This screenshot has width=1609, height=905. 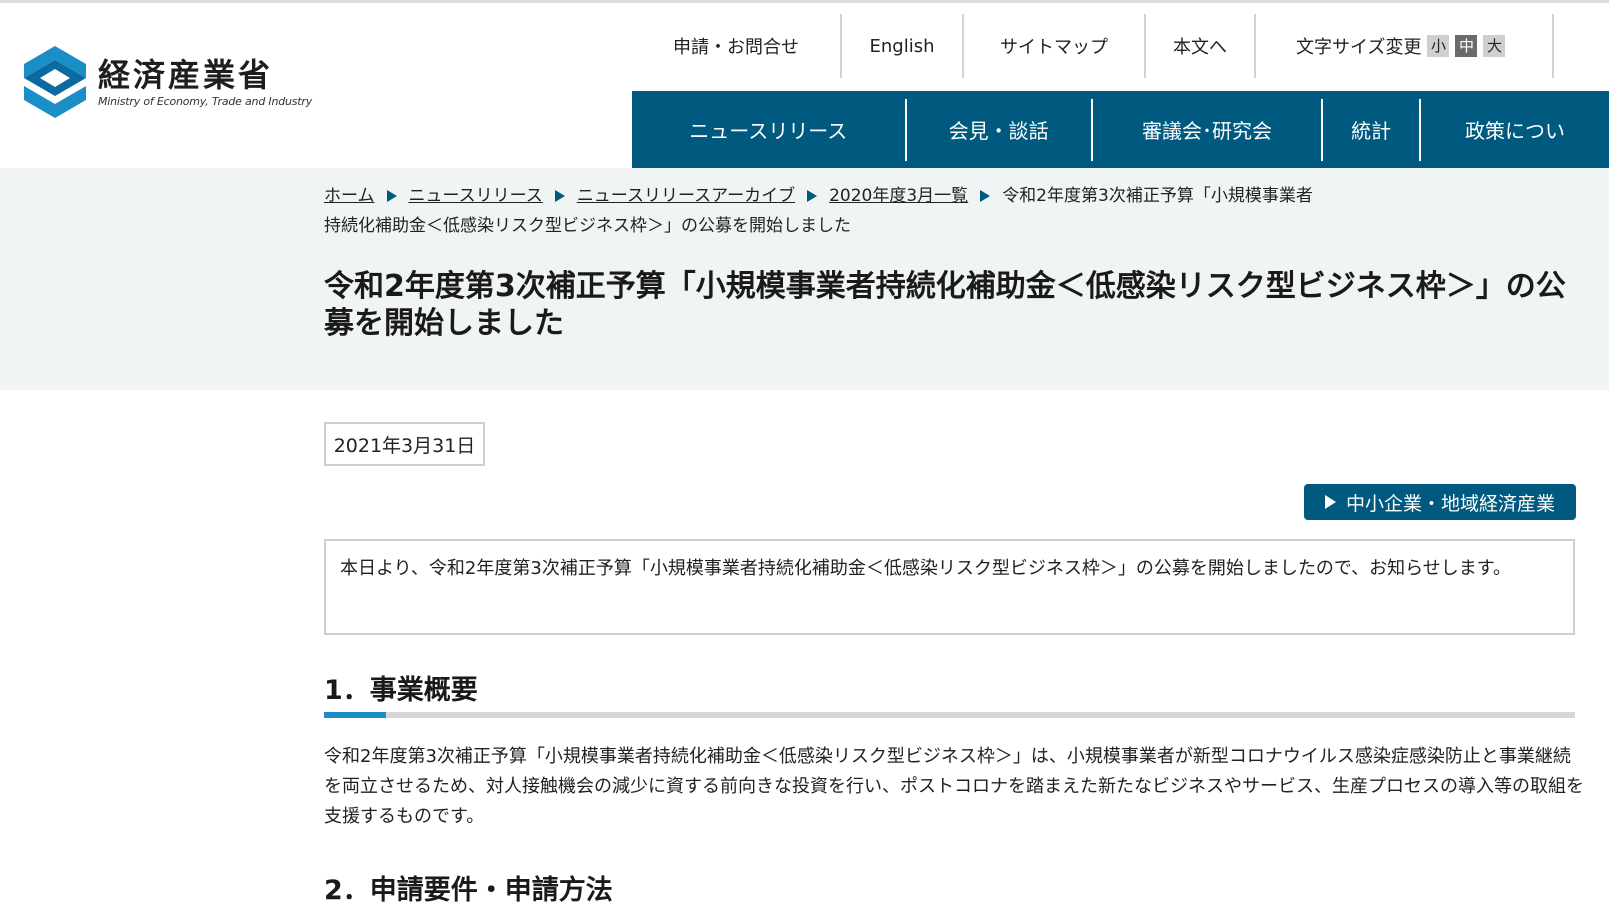 I want to click on font-size-medium-button: 中, so click(x=1466, y=46).